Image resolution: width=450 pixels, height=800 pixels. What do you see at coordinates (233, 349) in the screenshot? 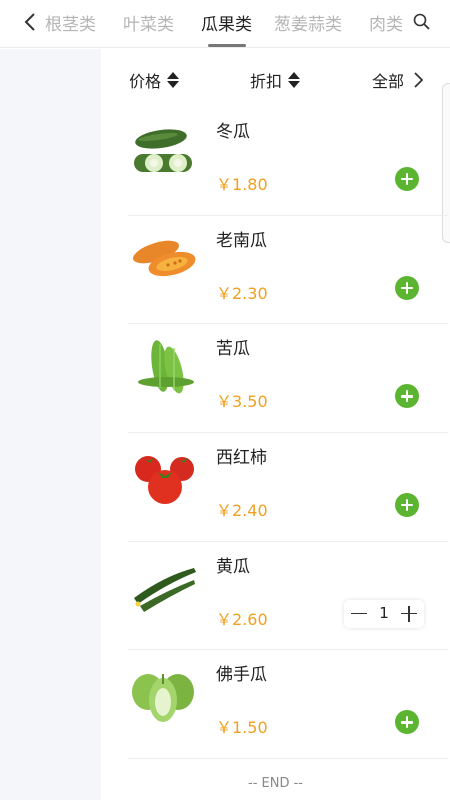
I see `product-name: 苦瓜` at bounding box center [233, 349].